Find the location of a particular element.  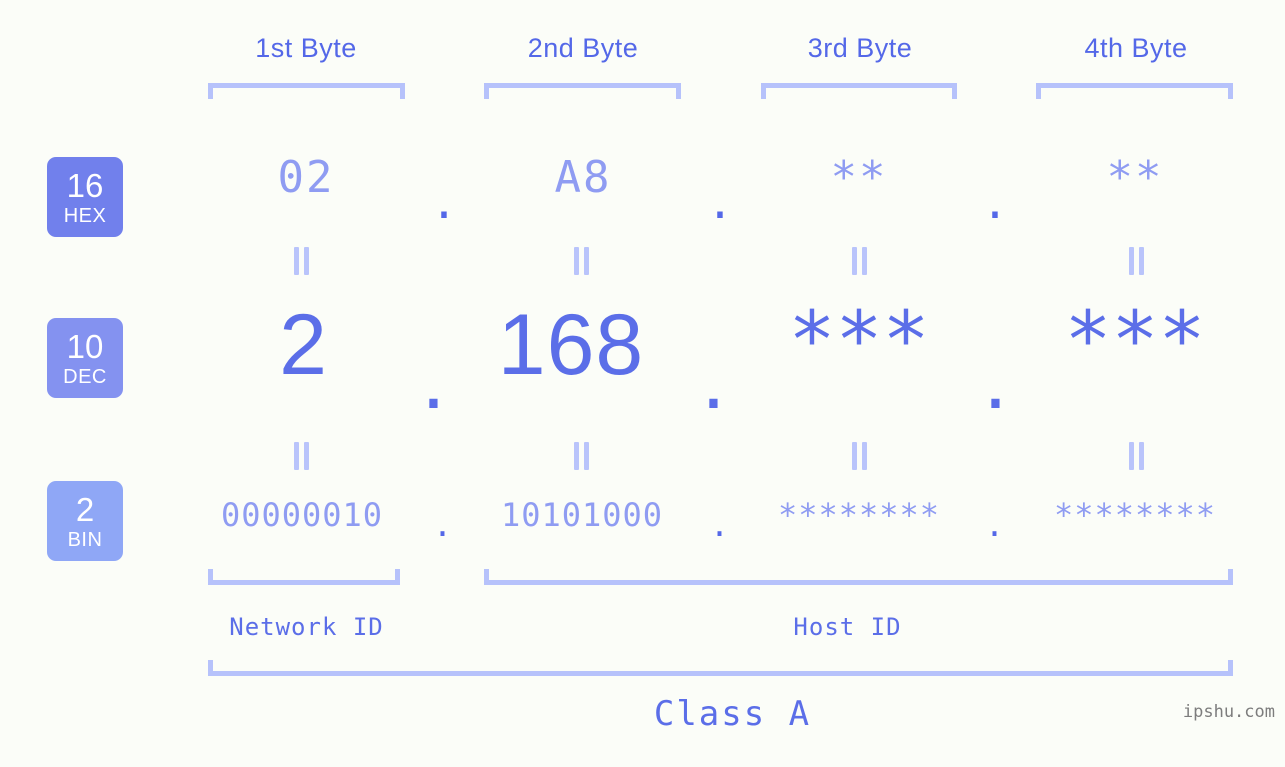

byte-header-2: 2nd Byte is located at coordinates (583, 48).